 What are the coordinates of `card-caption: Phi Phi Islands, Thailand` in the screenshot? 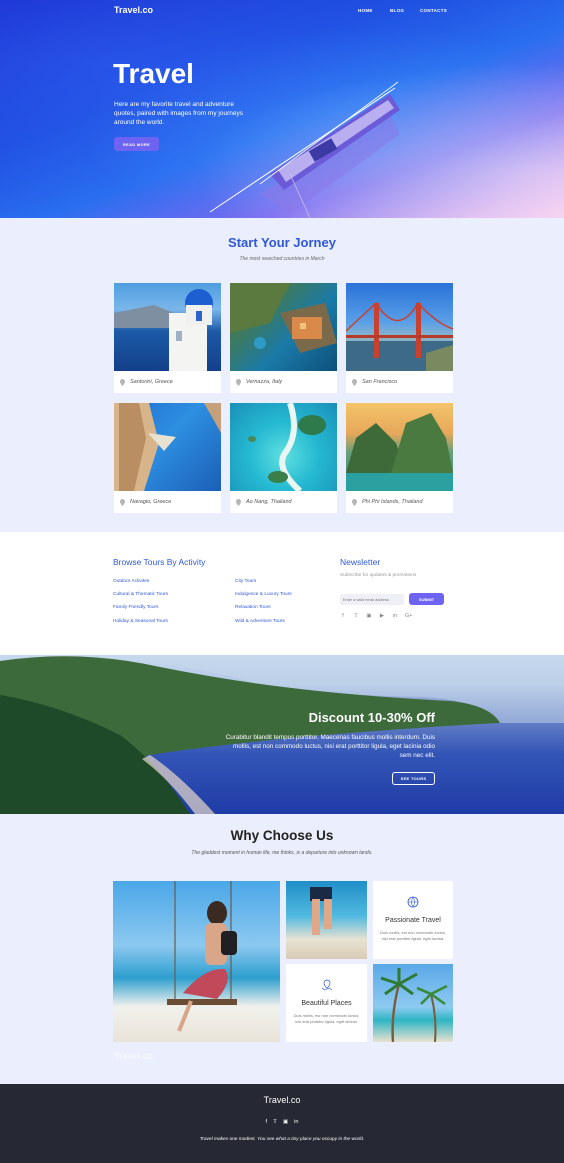 It's located at (399, 502).